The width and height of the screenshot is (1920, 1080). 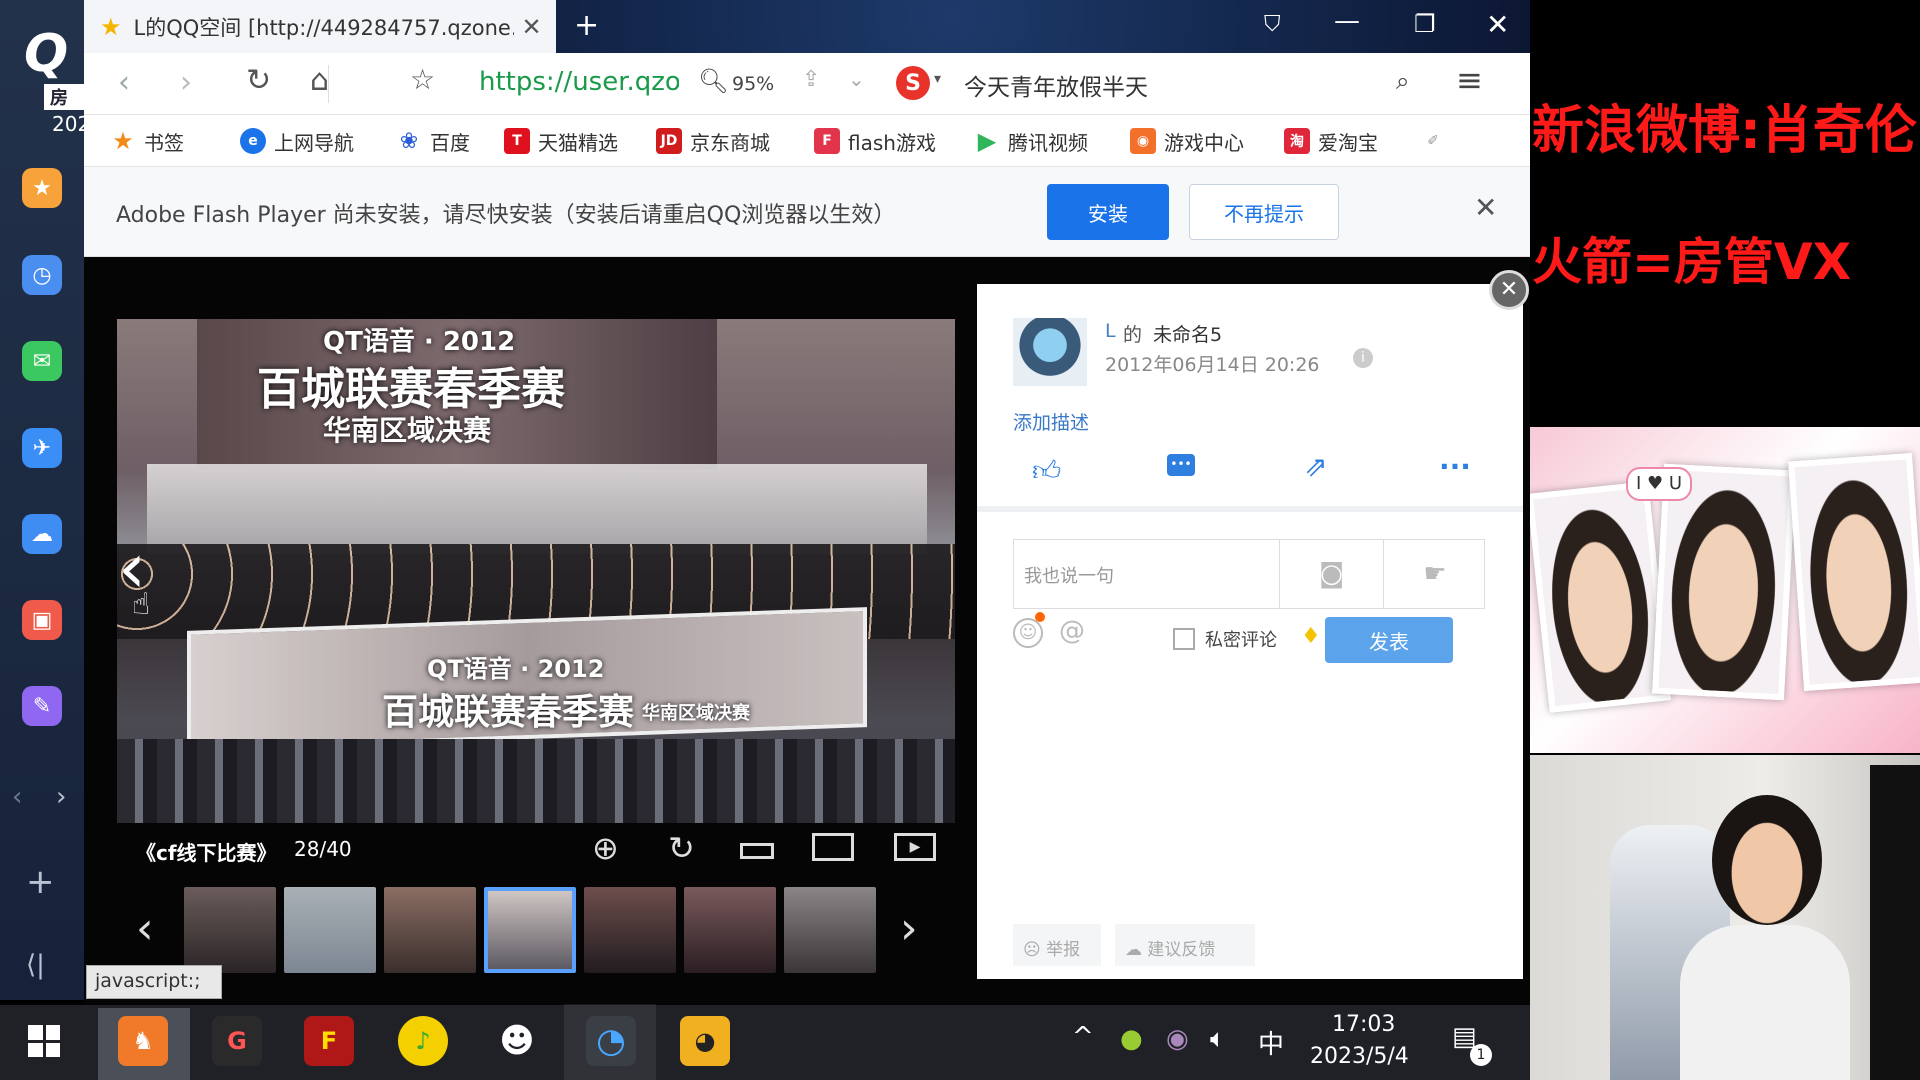 I want to click on owner-connector: 的, so click(x=1133, y=335).